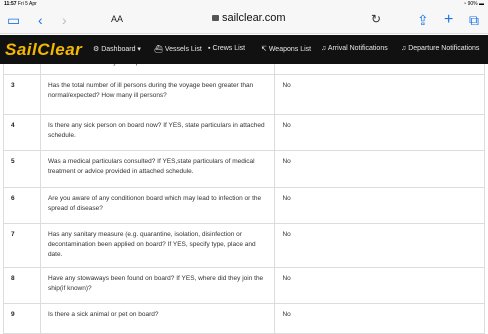 This screenshot has width=488, height=334. Describe the element at coordinates (22, 245) in the screenshot. I see `row-number: 7` at that location.